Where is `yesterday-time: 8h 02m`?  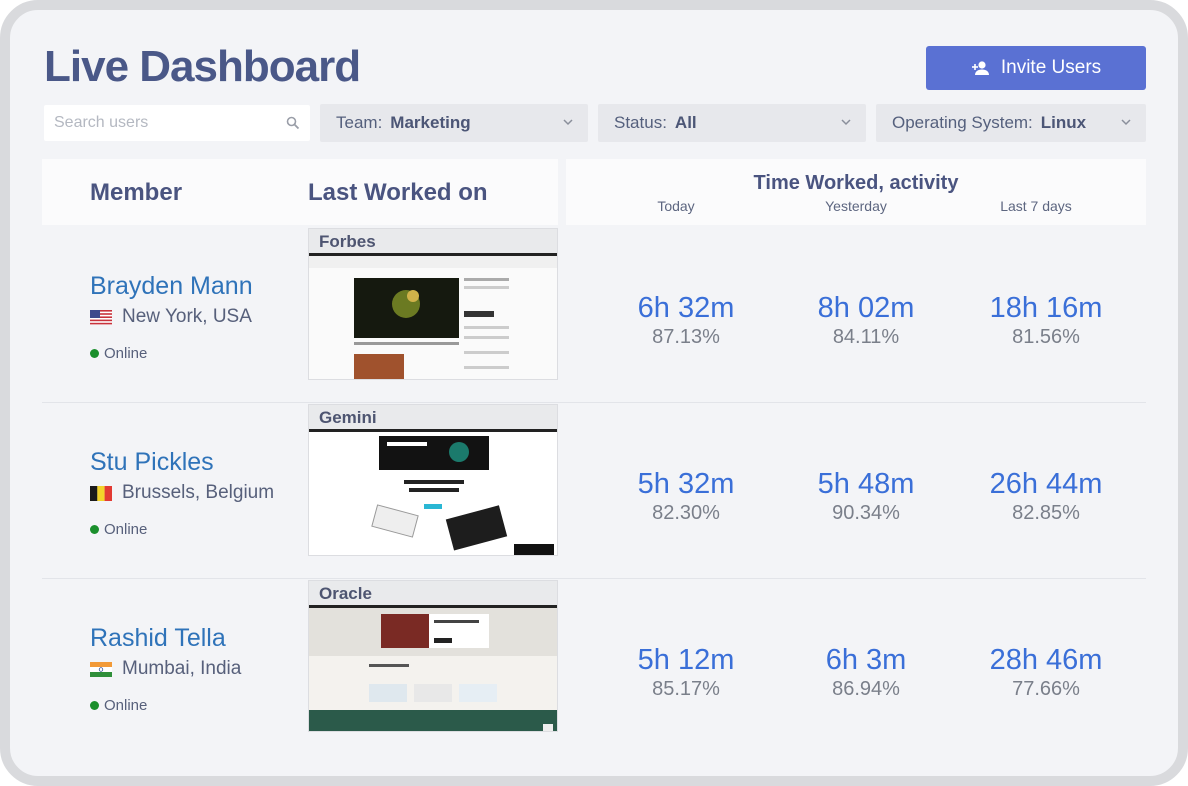
yesterday-time: 8h 02m is located at coordinates (866, 308).